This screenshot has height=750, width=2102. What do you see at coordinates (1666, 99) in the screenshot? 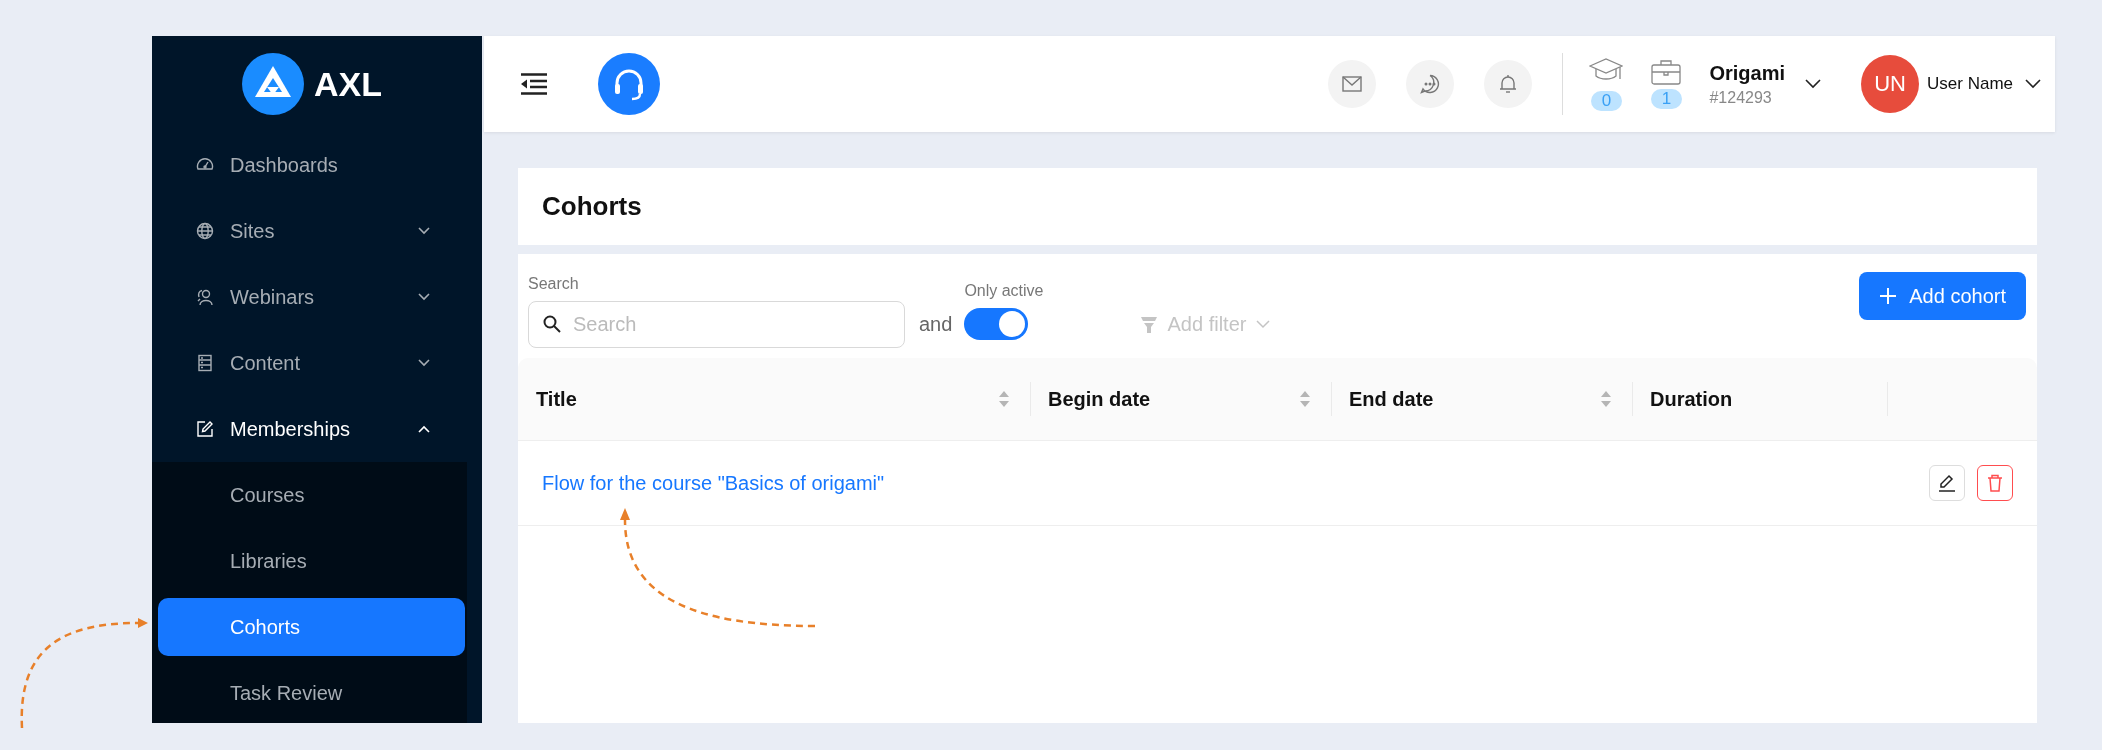
I see `count-badge: 1` at bounding box center [1666, 99].